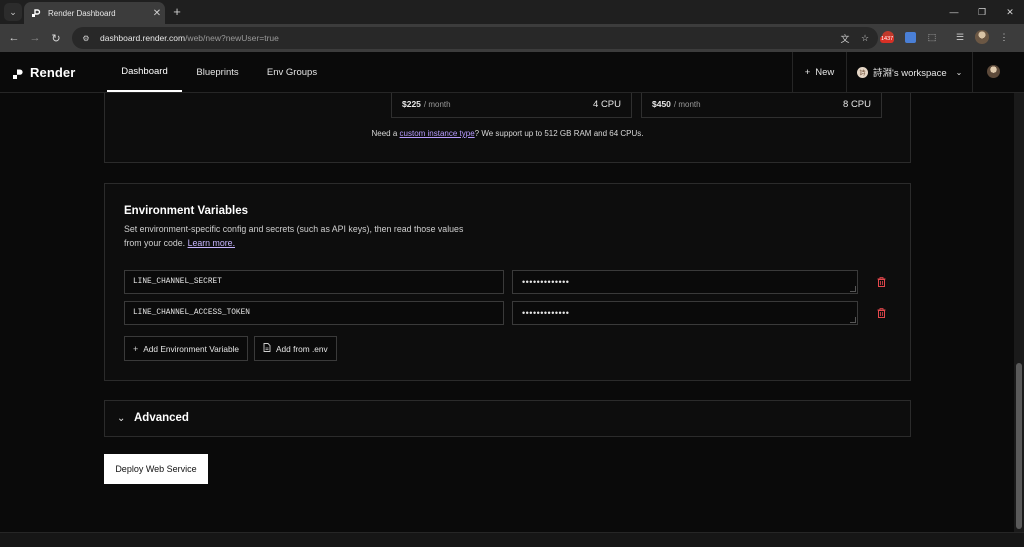  Describe the element at coordinates (512, 539) in the screenshot. I see `bottom-strip` at that location.